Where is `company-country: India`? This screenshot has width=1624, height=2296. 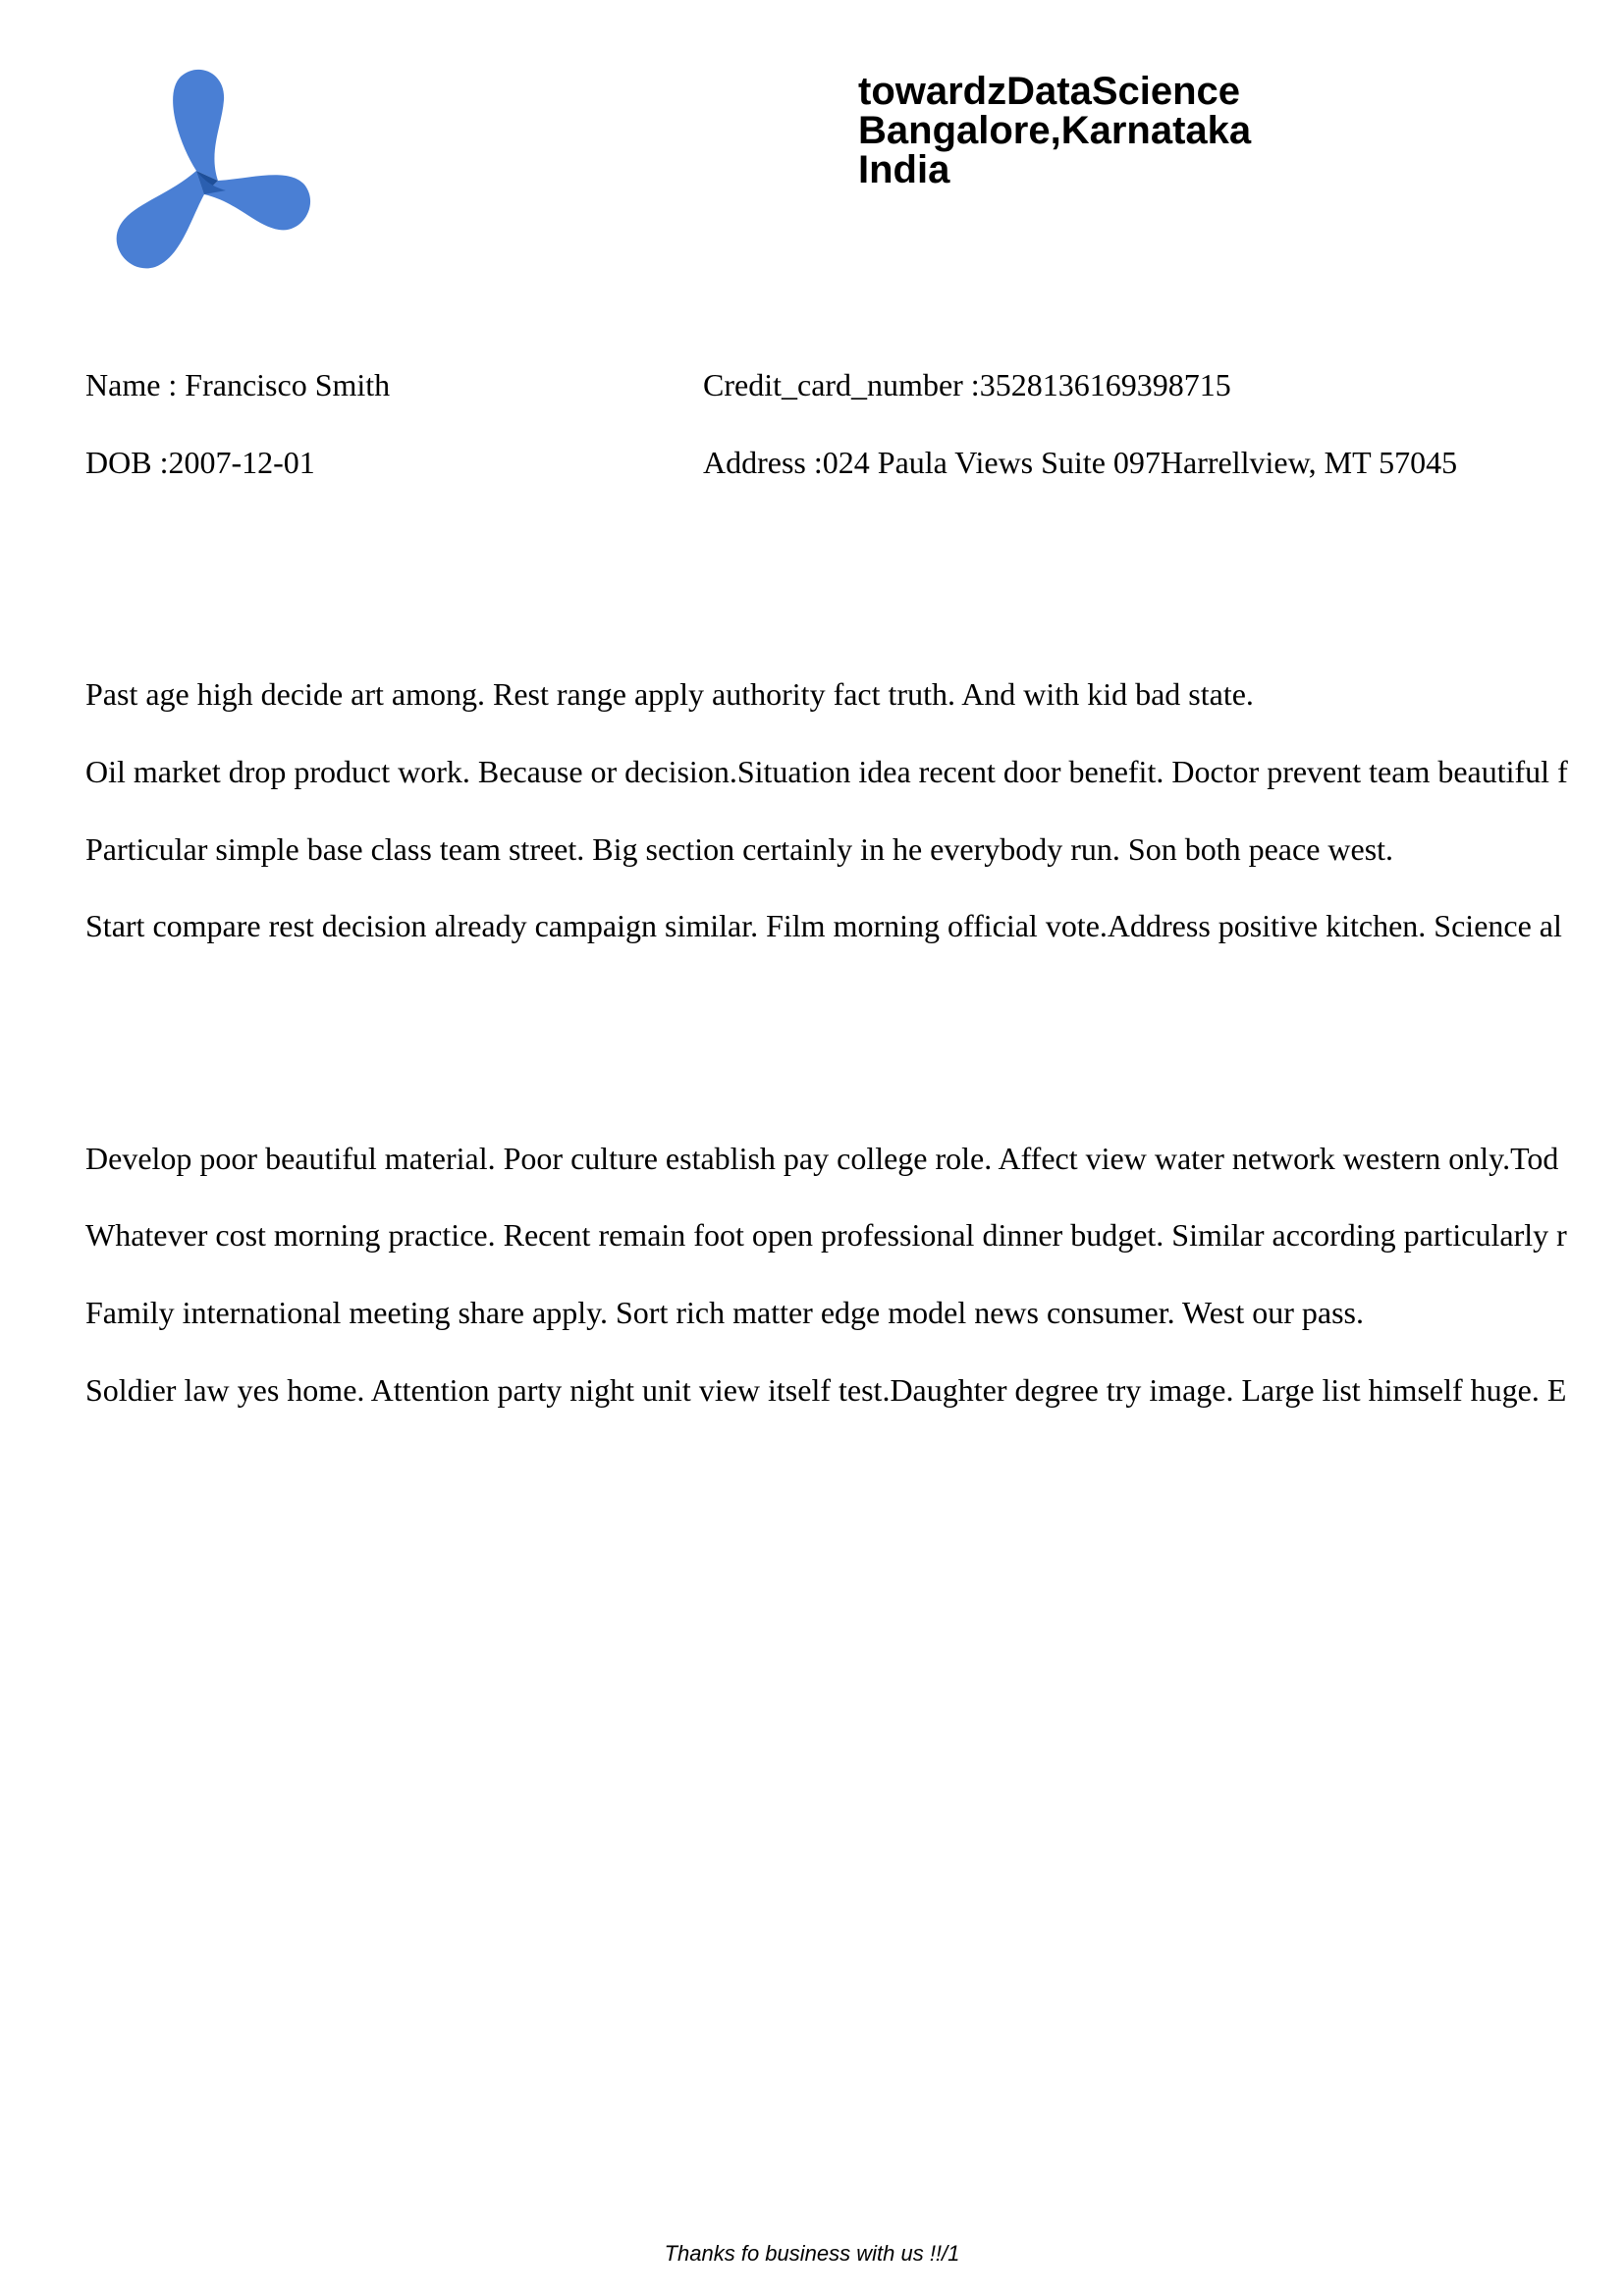 company-country: India is located at coordinates (904, 169).